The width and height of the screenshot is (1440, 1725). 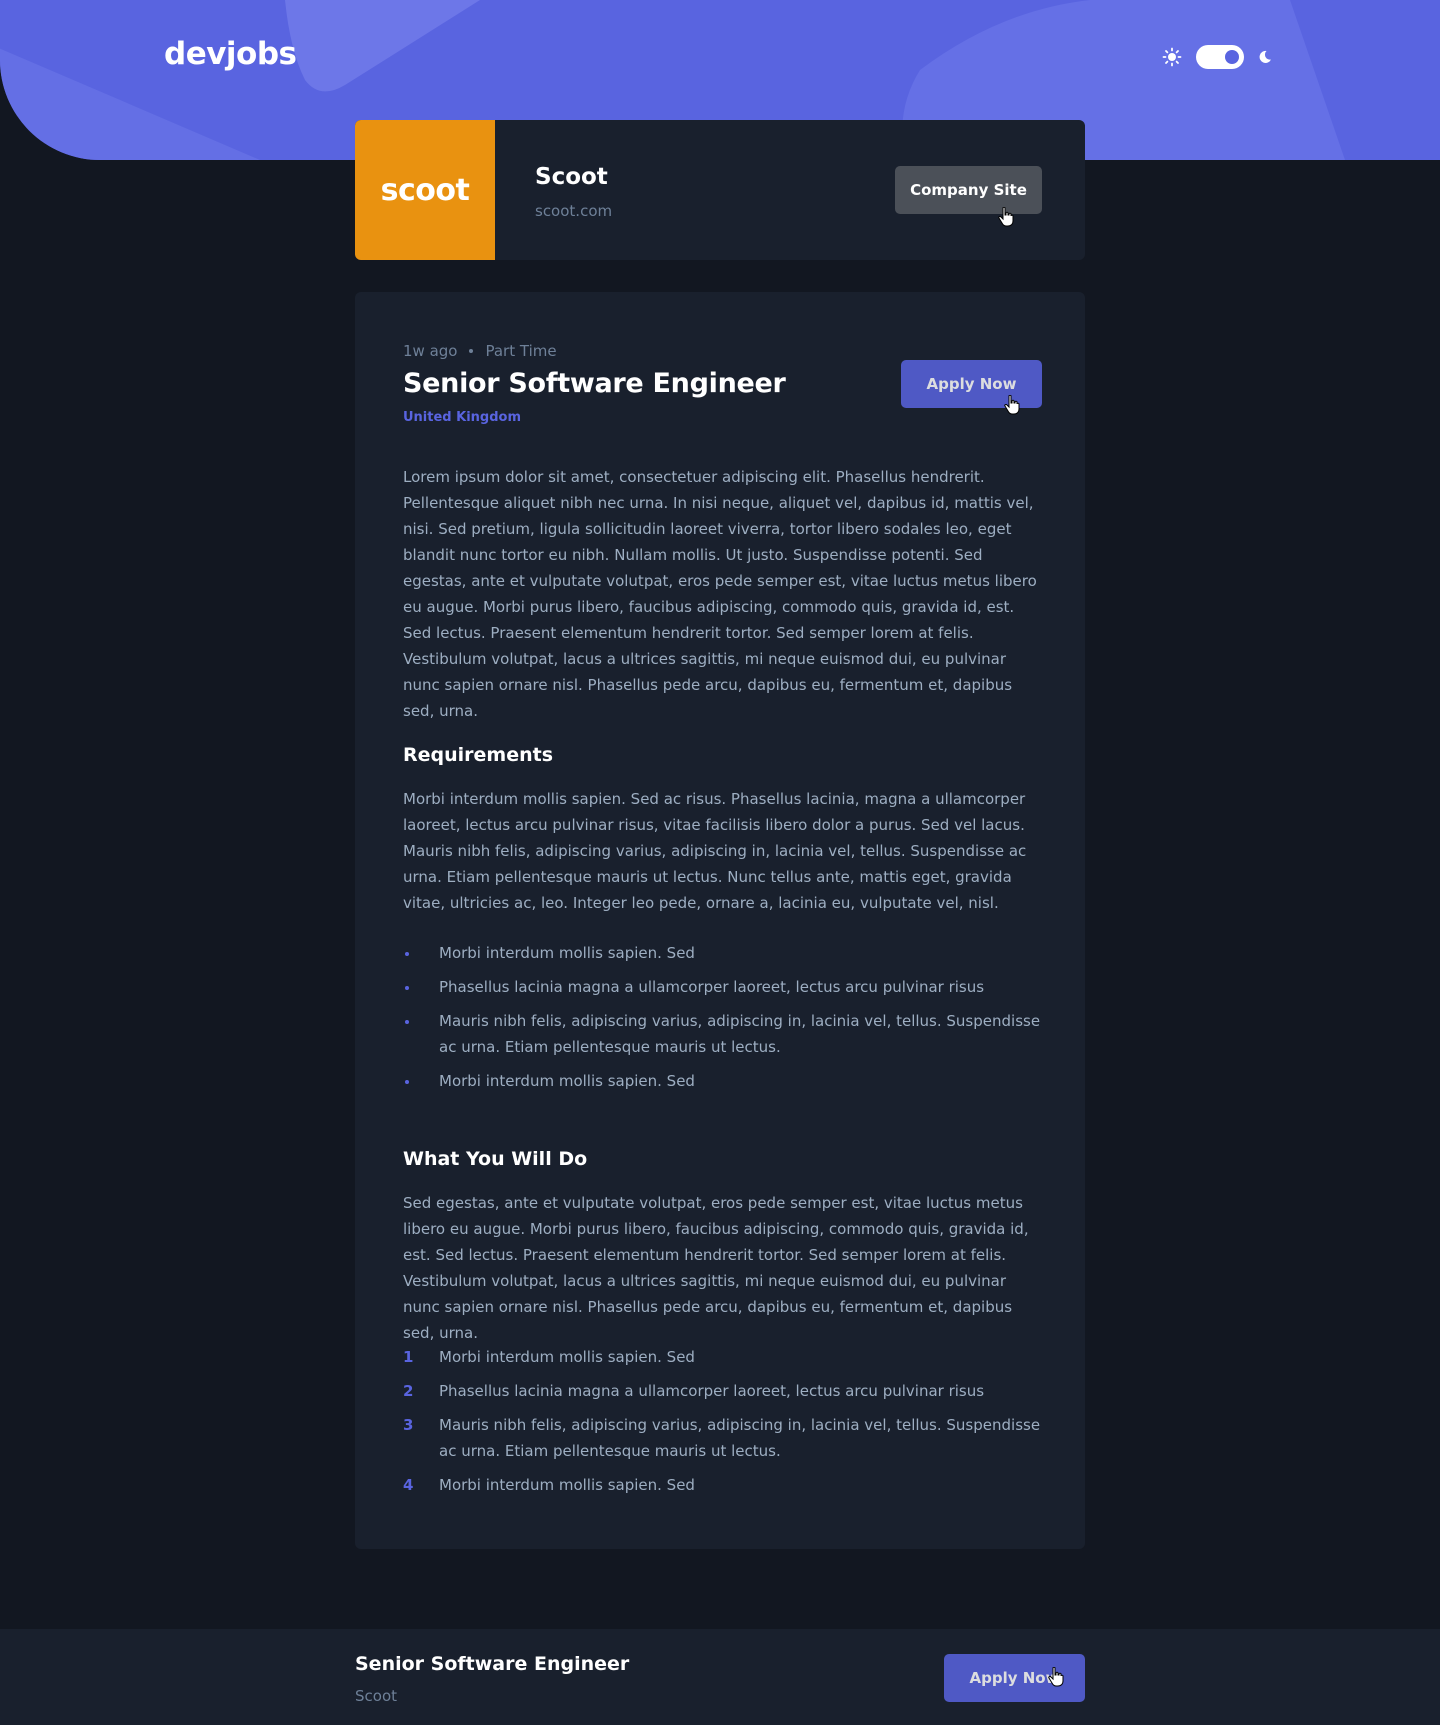 What do you see at coordinates (521, 351) in the screenshot?
I see `contract-type: Part Time` at bounding box center [521, 351].